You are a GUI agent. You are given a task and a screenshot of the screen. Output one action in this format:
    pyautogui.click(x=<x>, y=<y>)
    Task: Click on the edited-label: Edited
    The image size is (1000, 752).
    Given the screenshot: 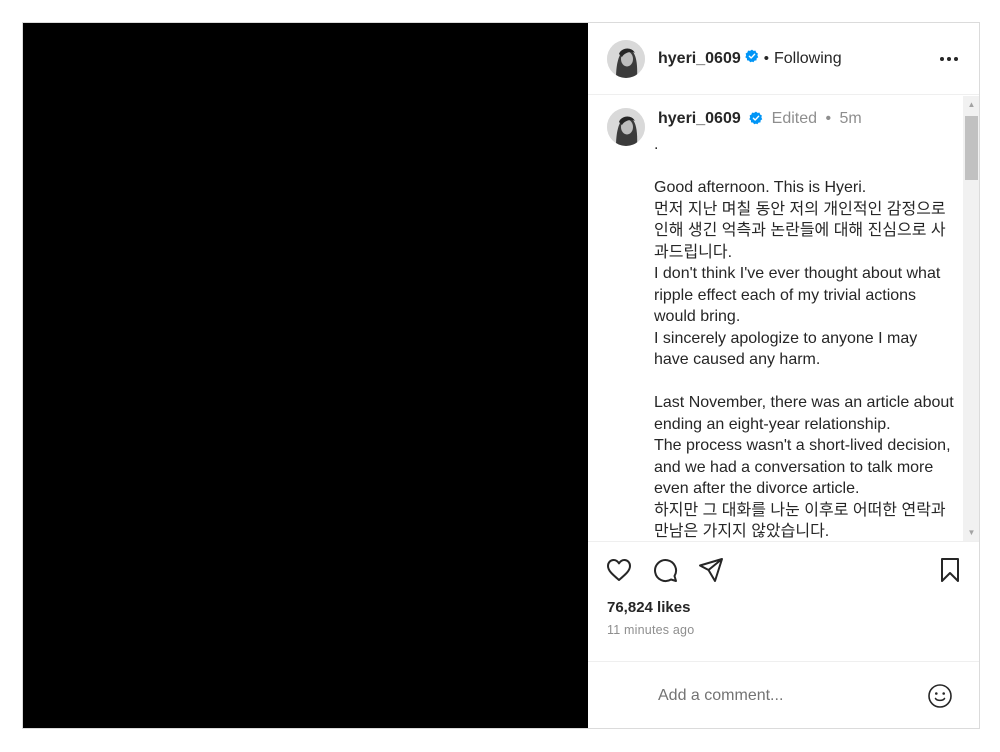 What is the action you would take?
    pyautogui.click(x=794, y=118)
    